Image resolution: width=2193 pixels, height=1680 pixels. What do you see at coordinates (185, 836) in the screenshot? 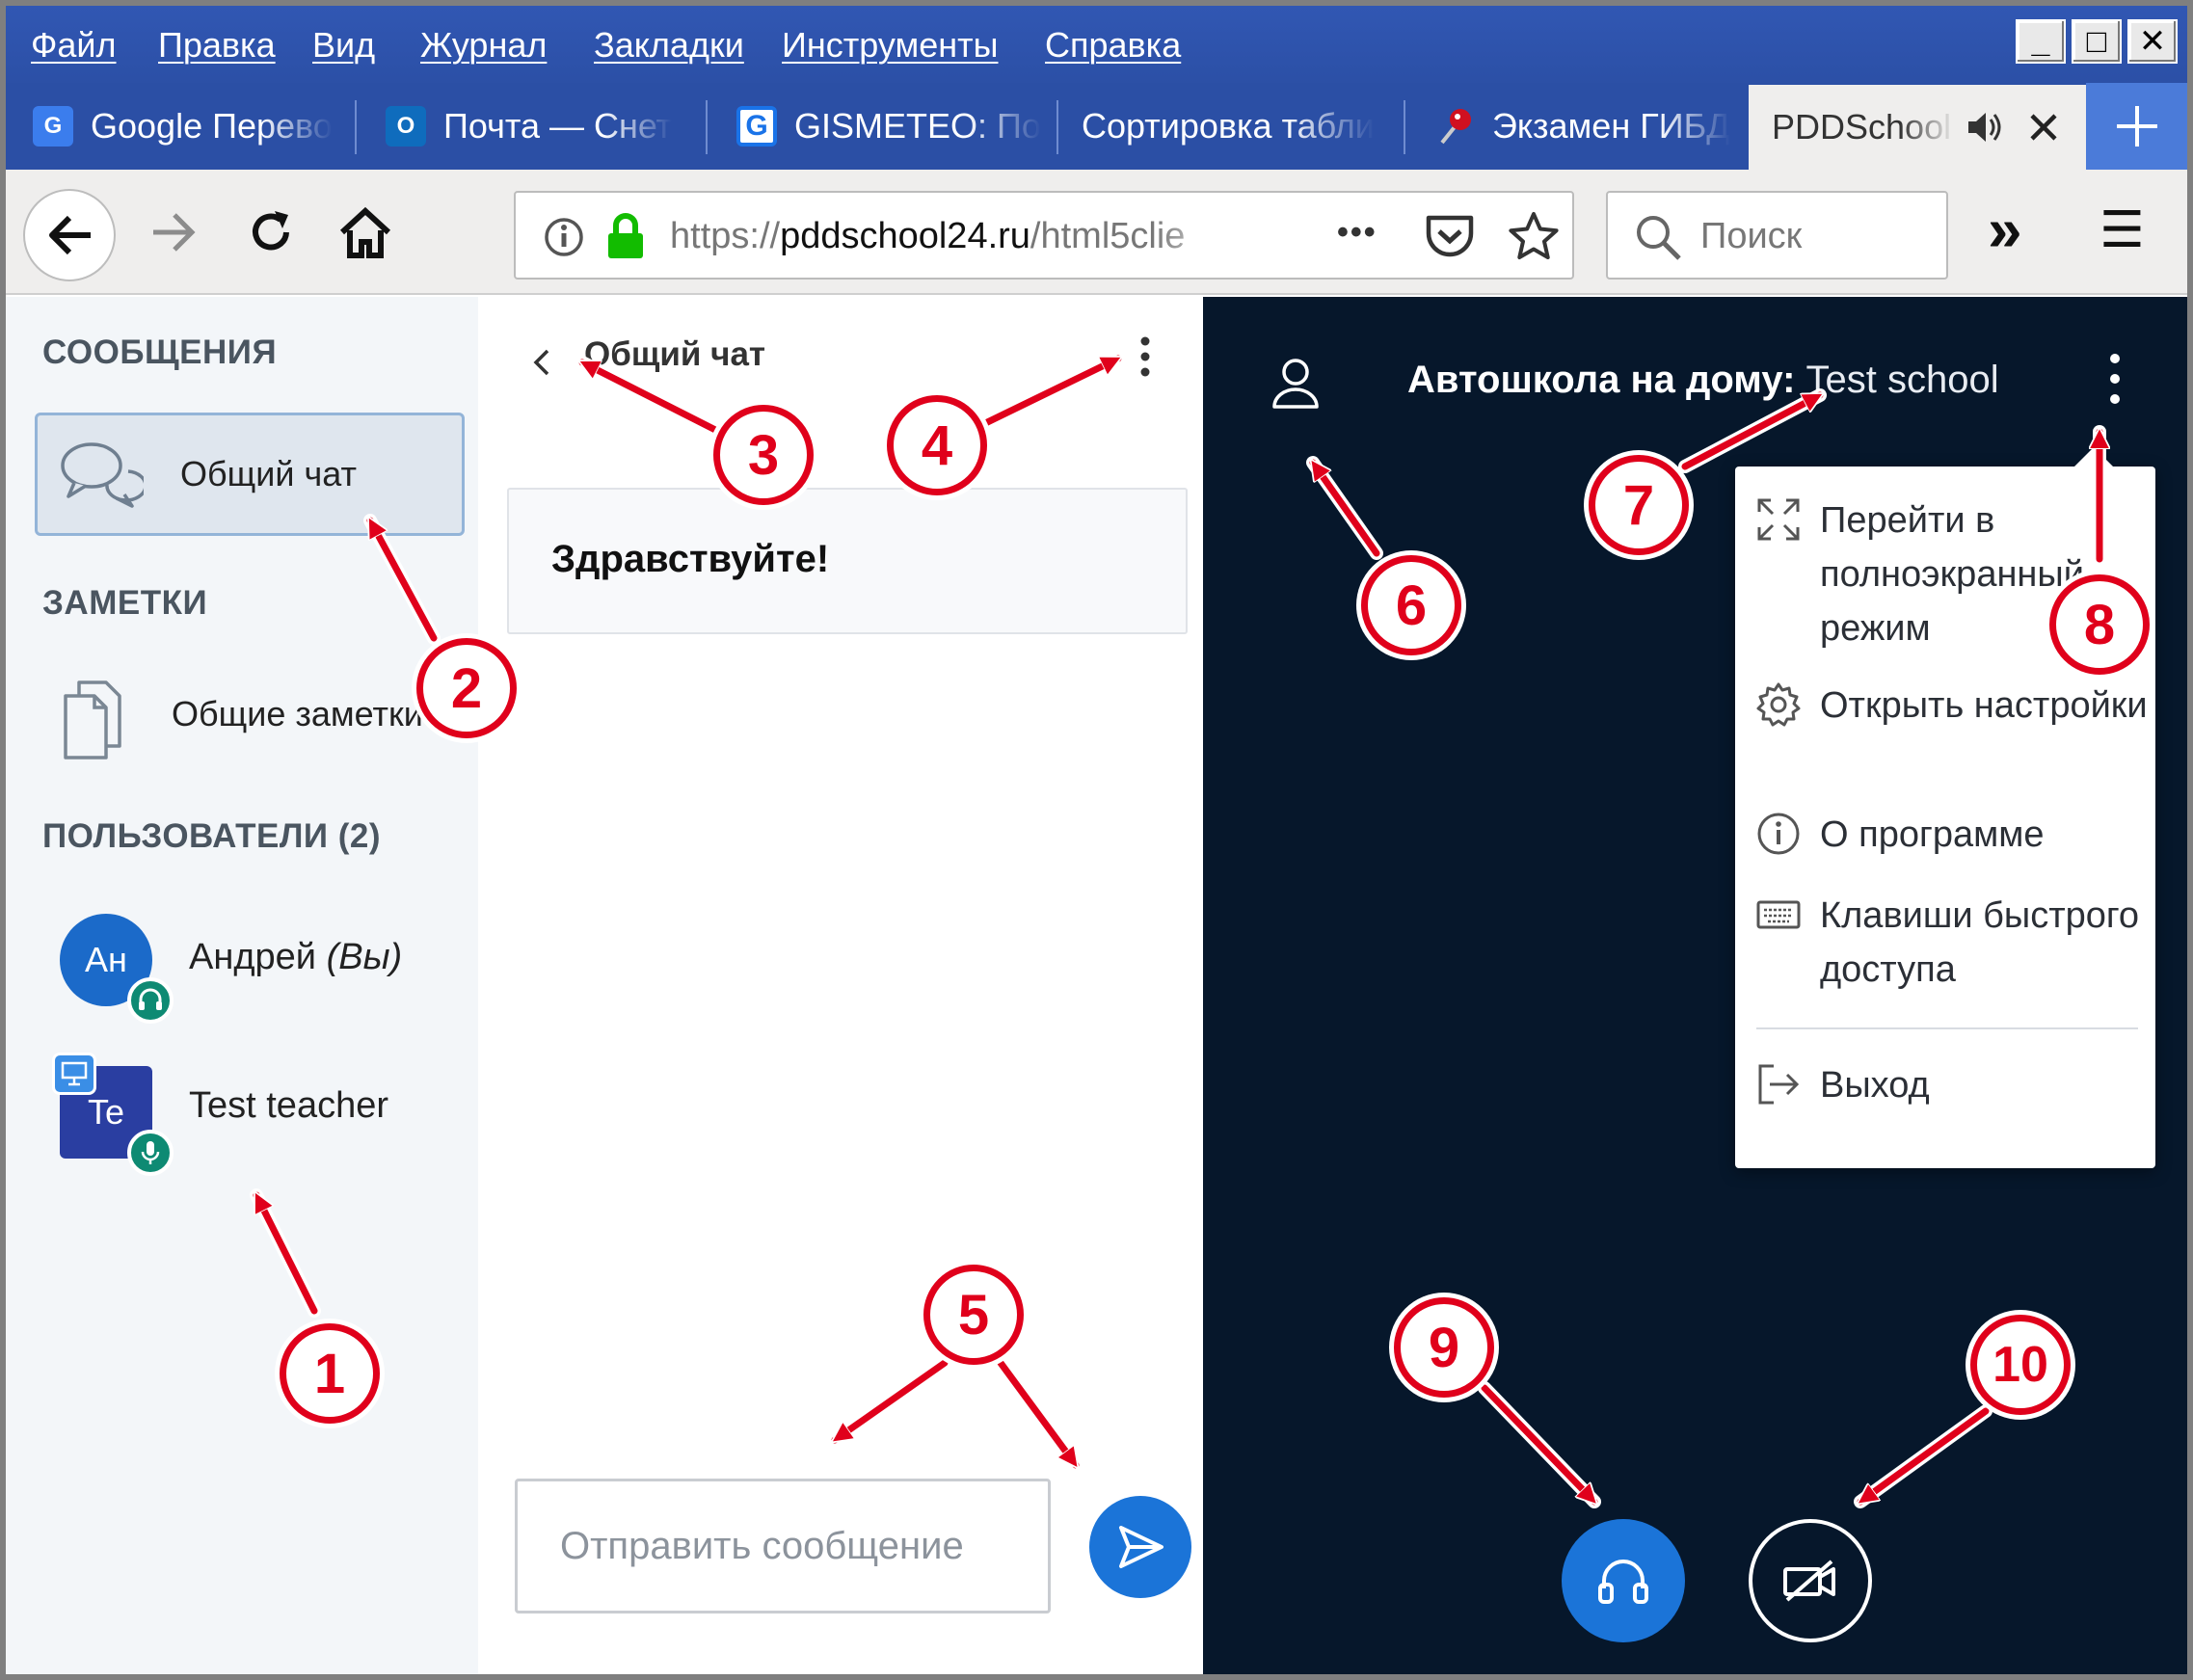
I see `users-title-text: ПОЛЬЗОВАТЕЛИ` at bounding box center [185, 836].